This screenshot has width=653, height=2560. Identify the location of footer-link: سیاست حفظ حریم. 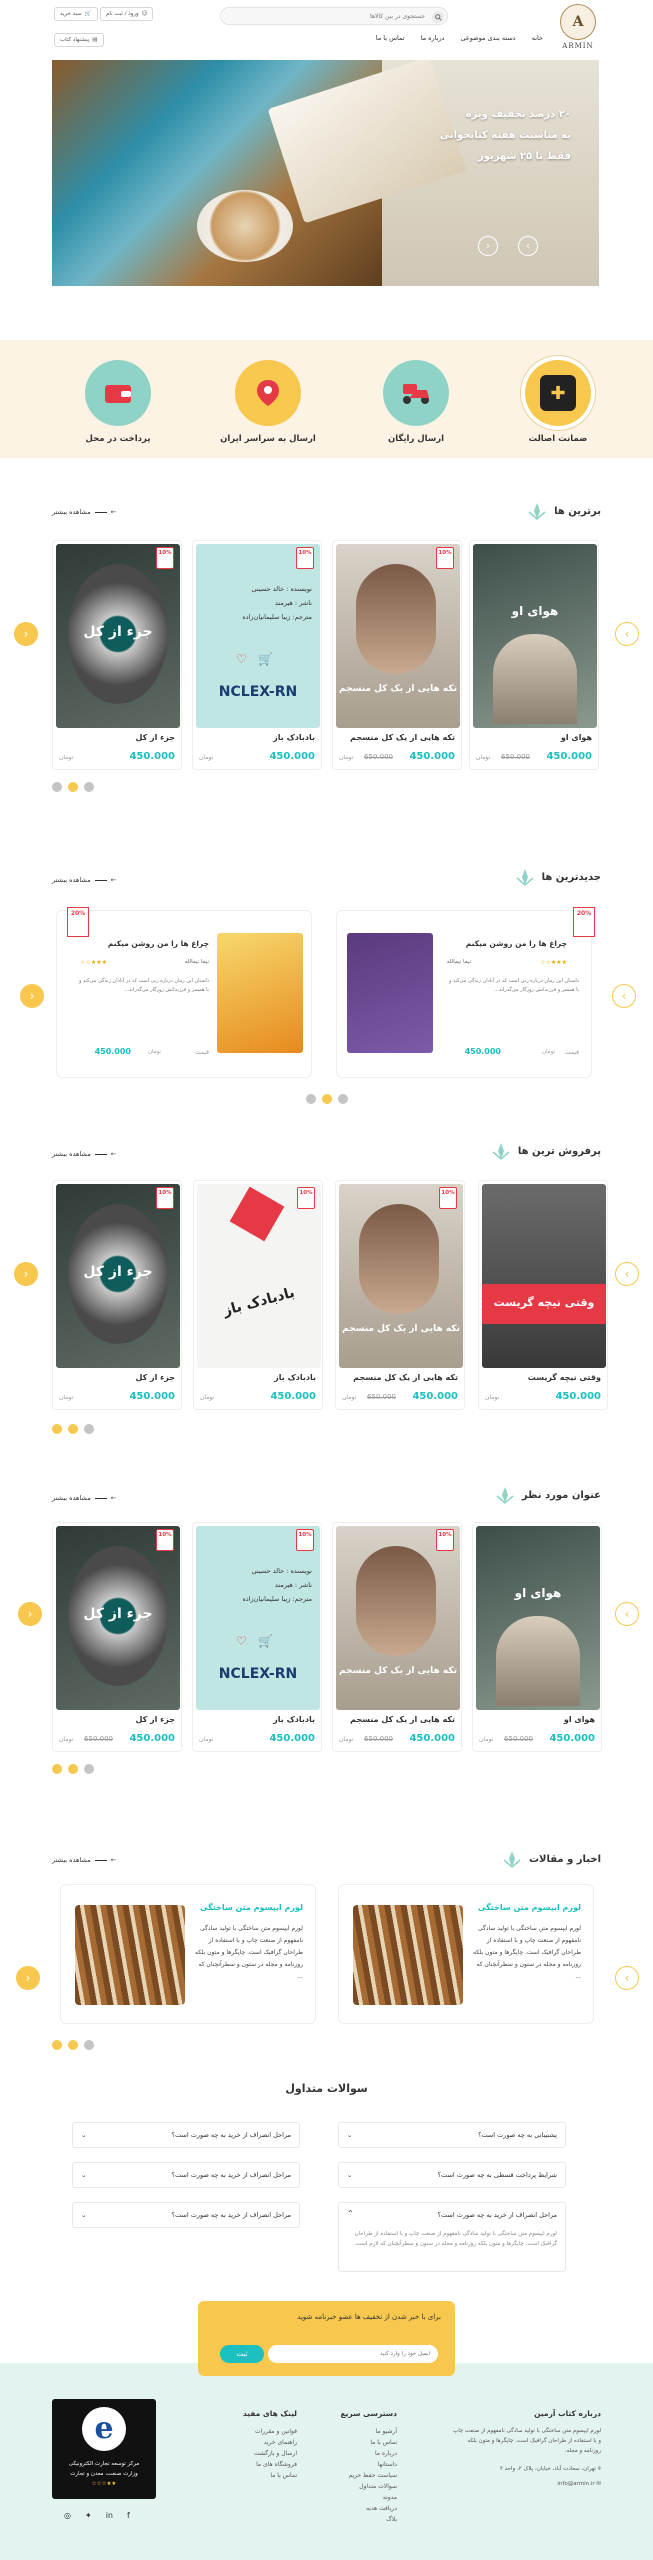
(362, 2475).